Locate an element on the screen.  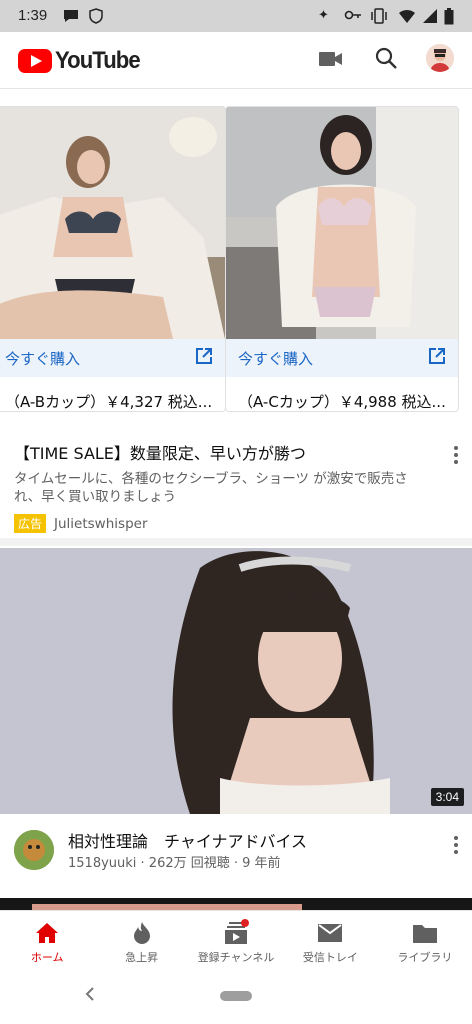
flame-icon is located at coordinates (142, 933).